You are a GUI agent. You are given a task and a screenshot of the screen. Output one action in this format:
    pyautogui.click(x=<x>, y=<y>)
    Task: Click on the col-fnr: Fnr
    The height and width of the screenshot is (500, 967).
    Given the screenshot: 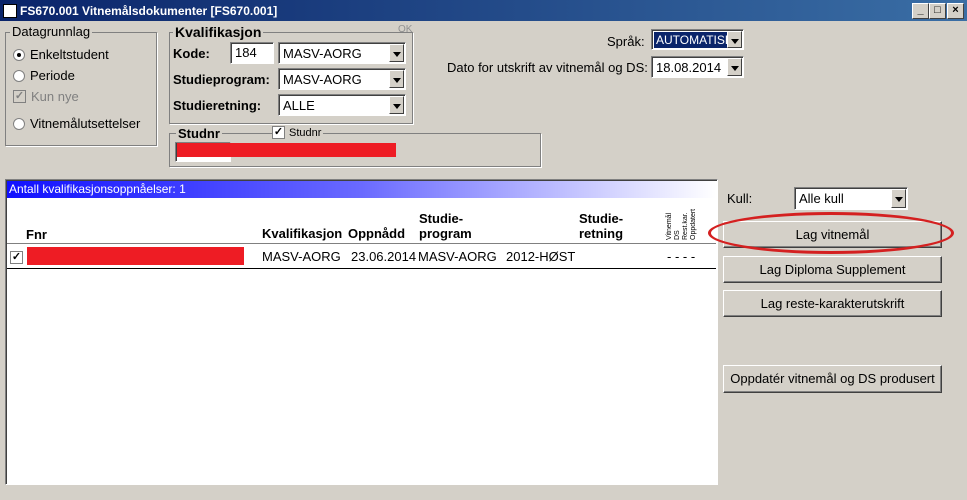 What is the action you would take?
    pyautogui.click(x=36, y=234)
    